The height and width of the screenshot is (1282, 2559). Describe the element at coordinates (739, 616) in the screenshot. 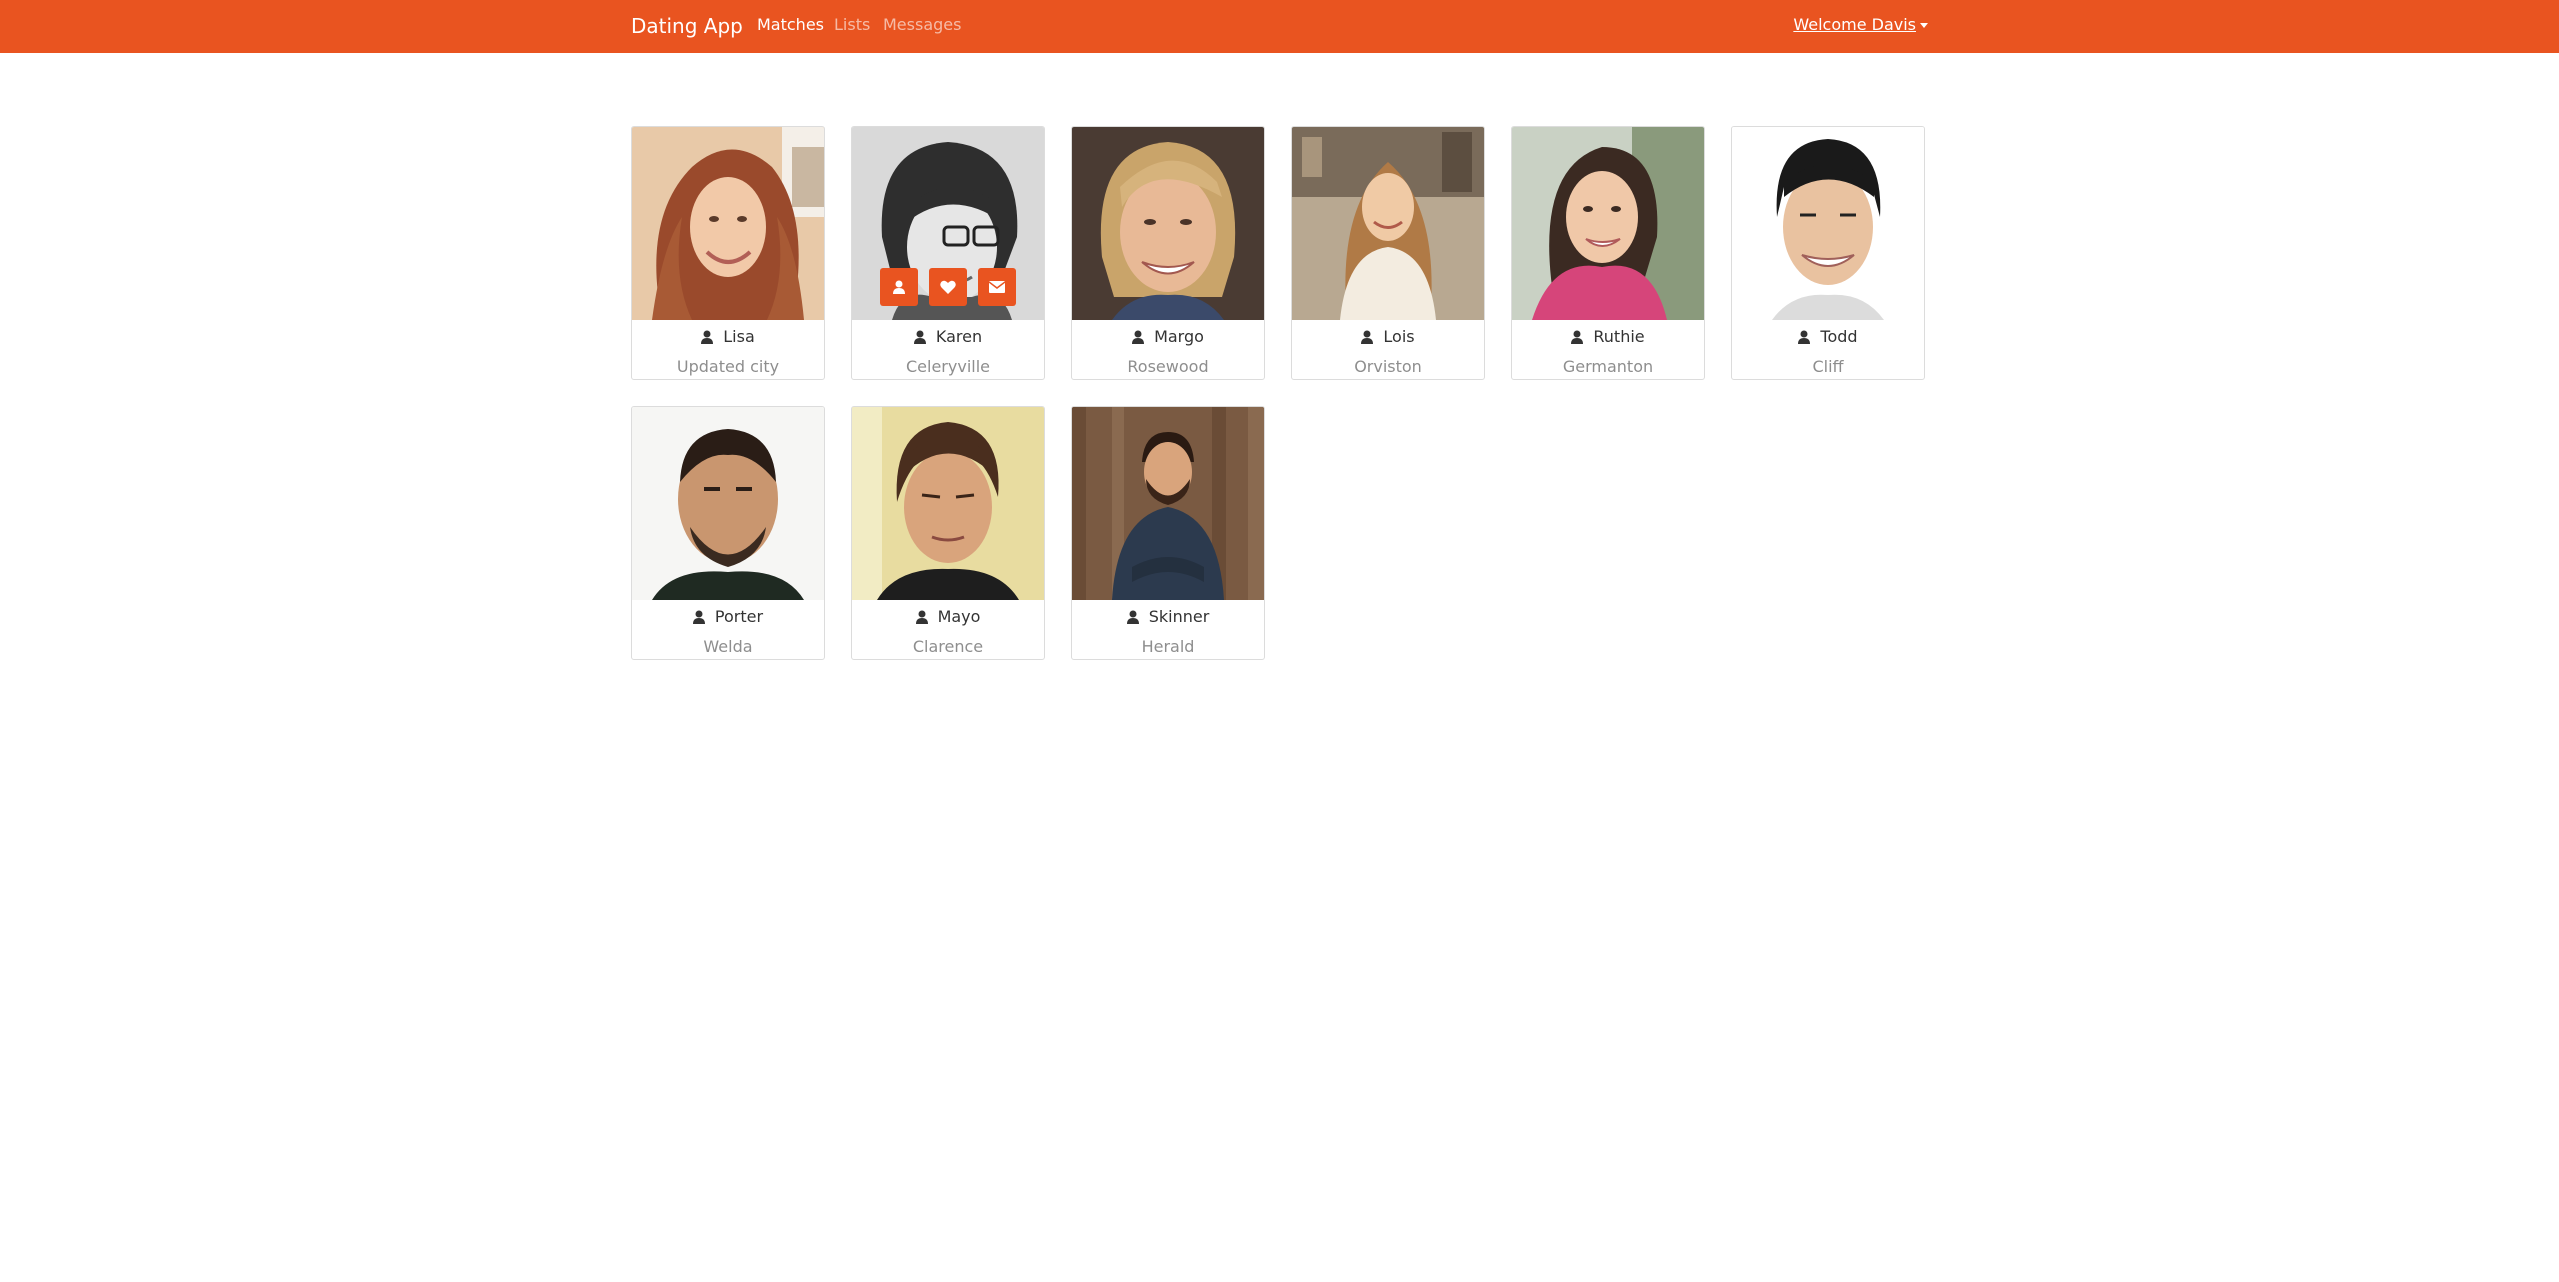

I see `member-name: Porter` at that location.